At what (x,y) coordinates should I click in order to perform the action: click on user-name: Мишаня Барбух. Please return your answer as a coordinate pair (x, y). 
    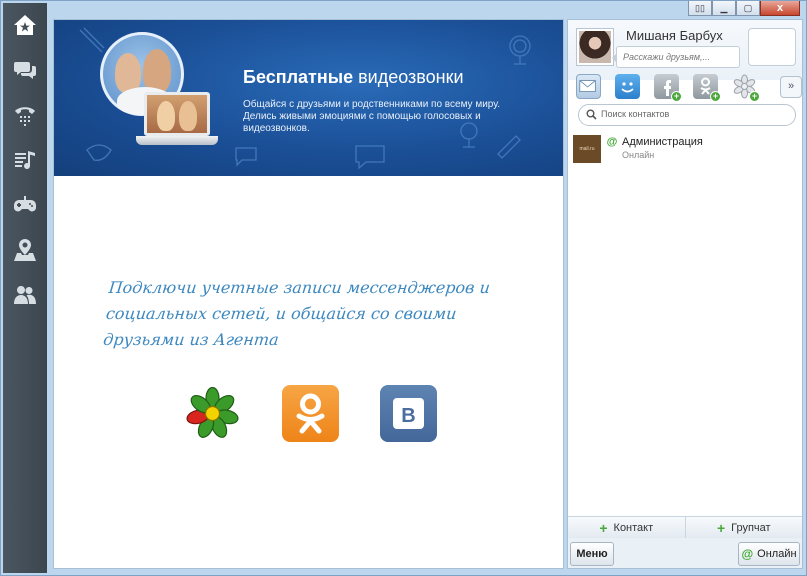
    Looking at the image, I should click on (674, 35).